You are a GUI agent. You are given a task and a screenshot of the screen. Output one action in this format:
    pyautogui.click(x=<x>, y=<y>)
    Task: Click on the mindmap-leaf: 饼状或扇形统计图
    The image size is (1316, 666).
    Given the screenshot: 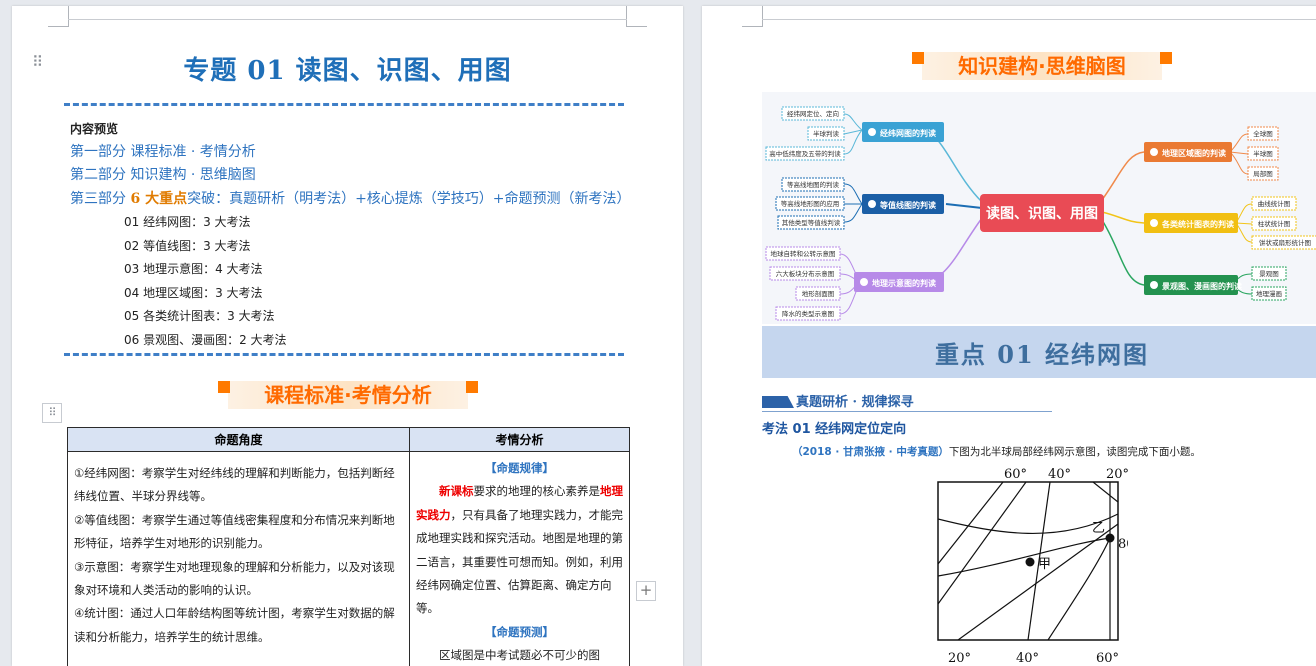 What is the action you would take?
    pyautogui.click(x=1285, y=242)
    